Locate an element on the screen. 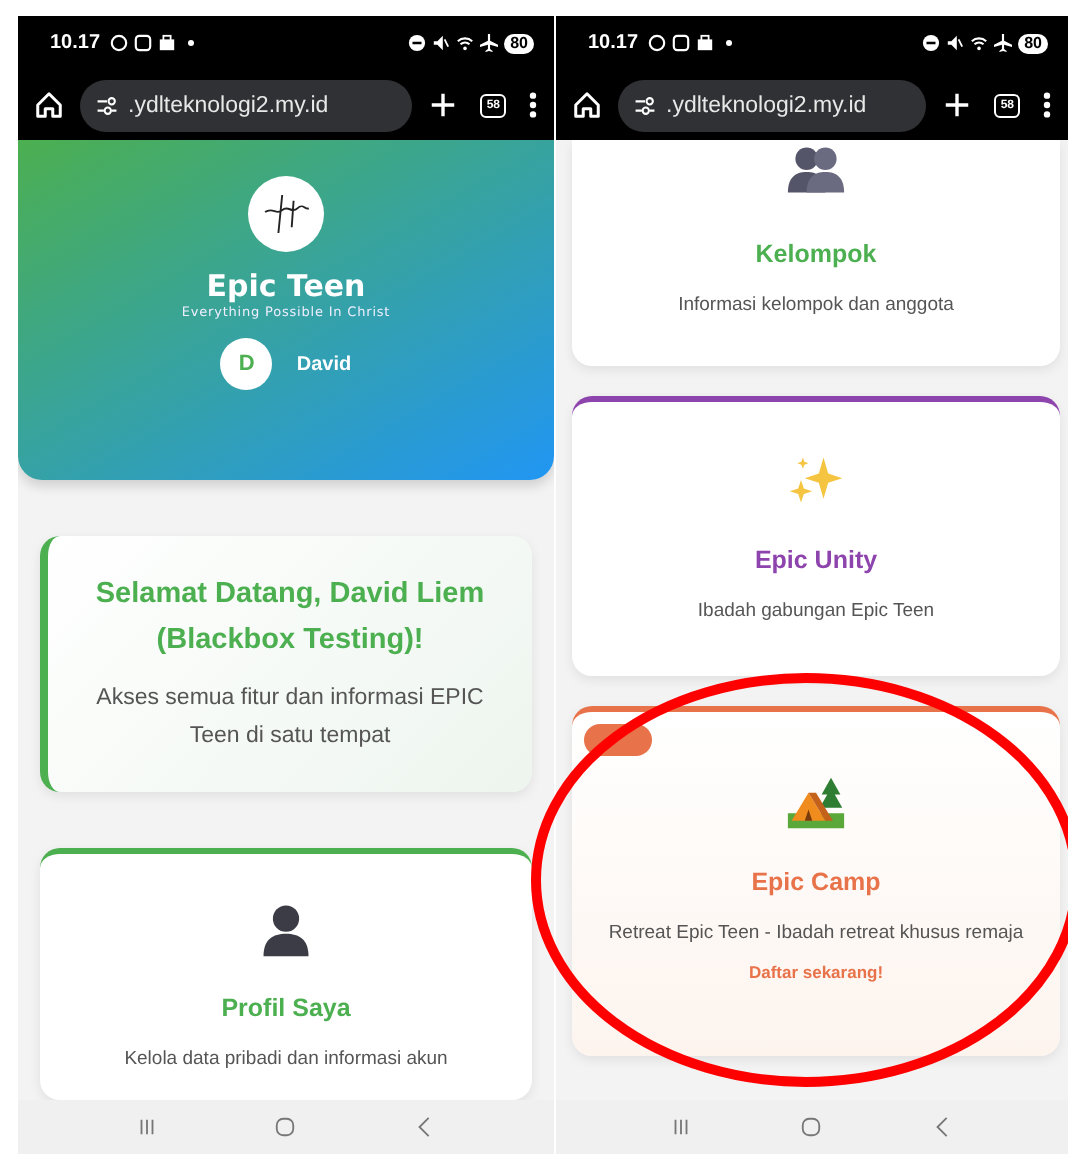 The width and height of the screenshot is (1068, 1154). card-title: Kelompok is located at coordinates (816, 254).